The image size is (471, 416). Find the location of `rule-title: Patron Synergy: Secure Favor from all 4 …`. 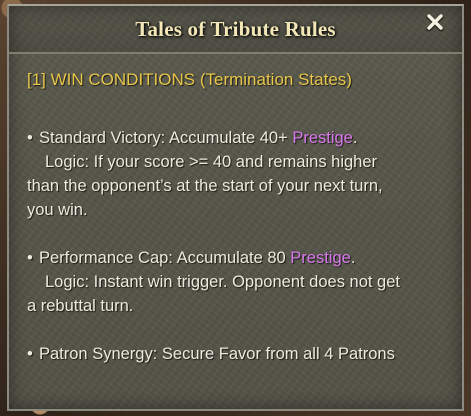

rule-title: Patron Synergy: Secure Favor from all 4 … is located at coordinates (217, 354).